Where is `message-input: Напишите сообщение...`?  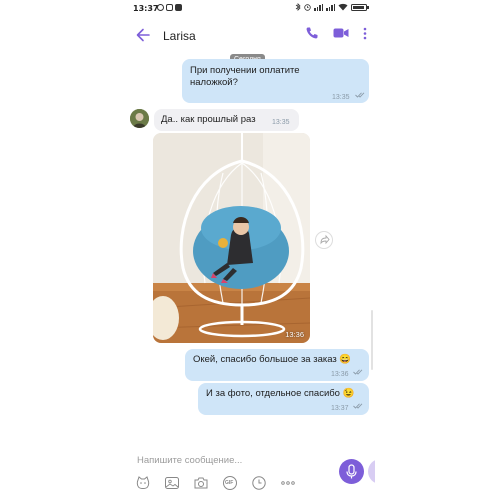
message-input: Напишите сообщение... is located at coordinates (189, 460).